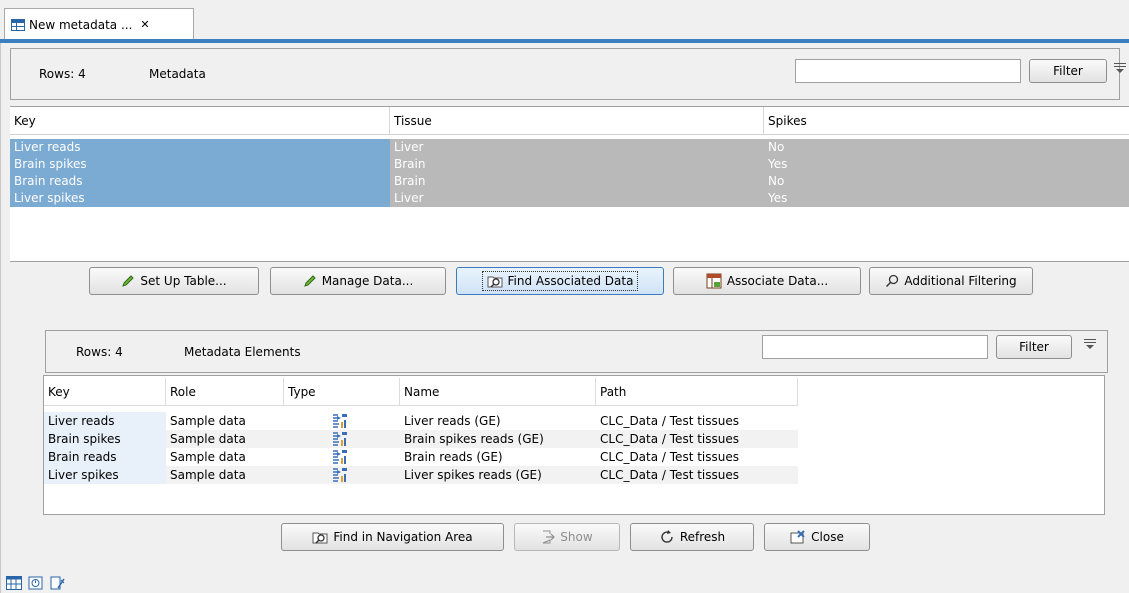 The image size is (1129, 593). I want to click on refresh-button: Refresh, so click(692, 537).